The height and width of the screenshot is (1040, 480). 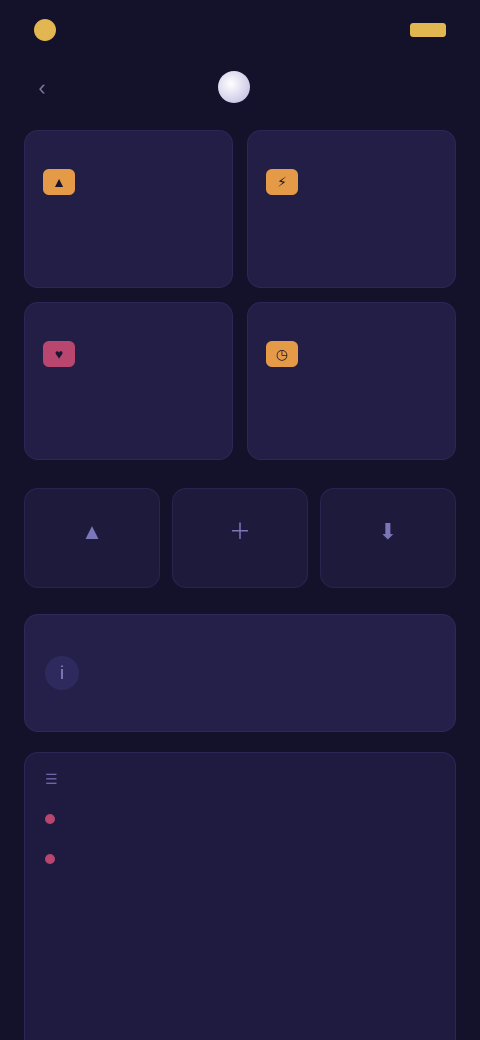 I want to click on stat-card: ◷, so click(x=351, y=381).